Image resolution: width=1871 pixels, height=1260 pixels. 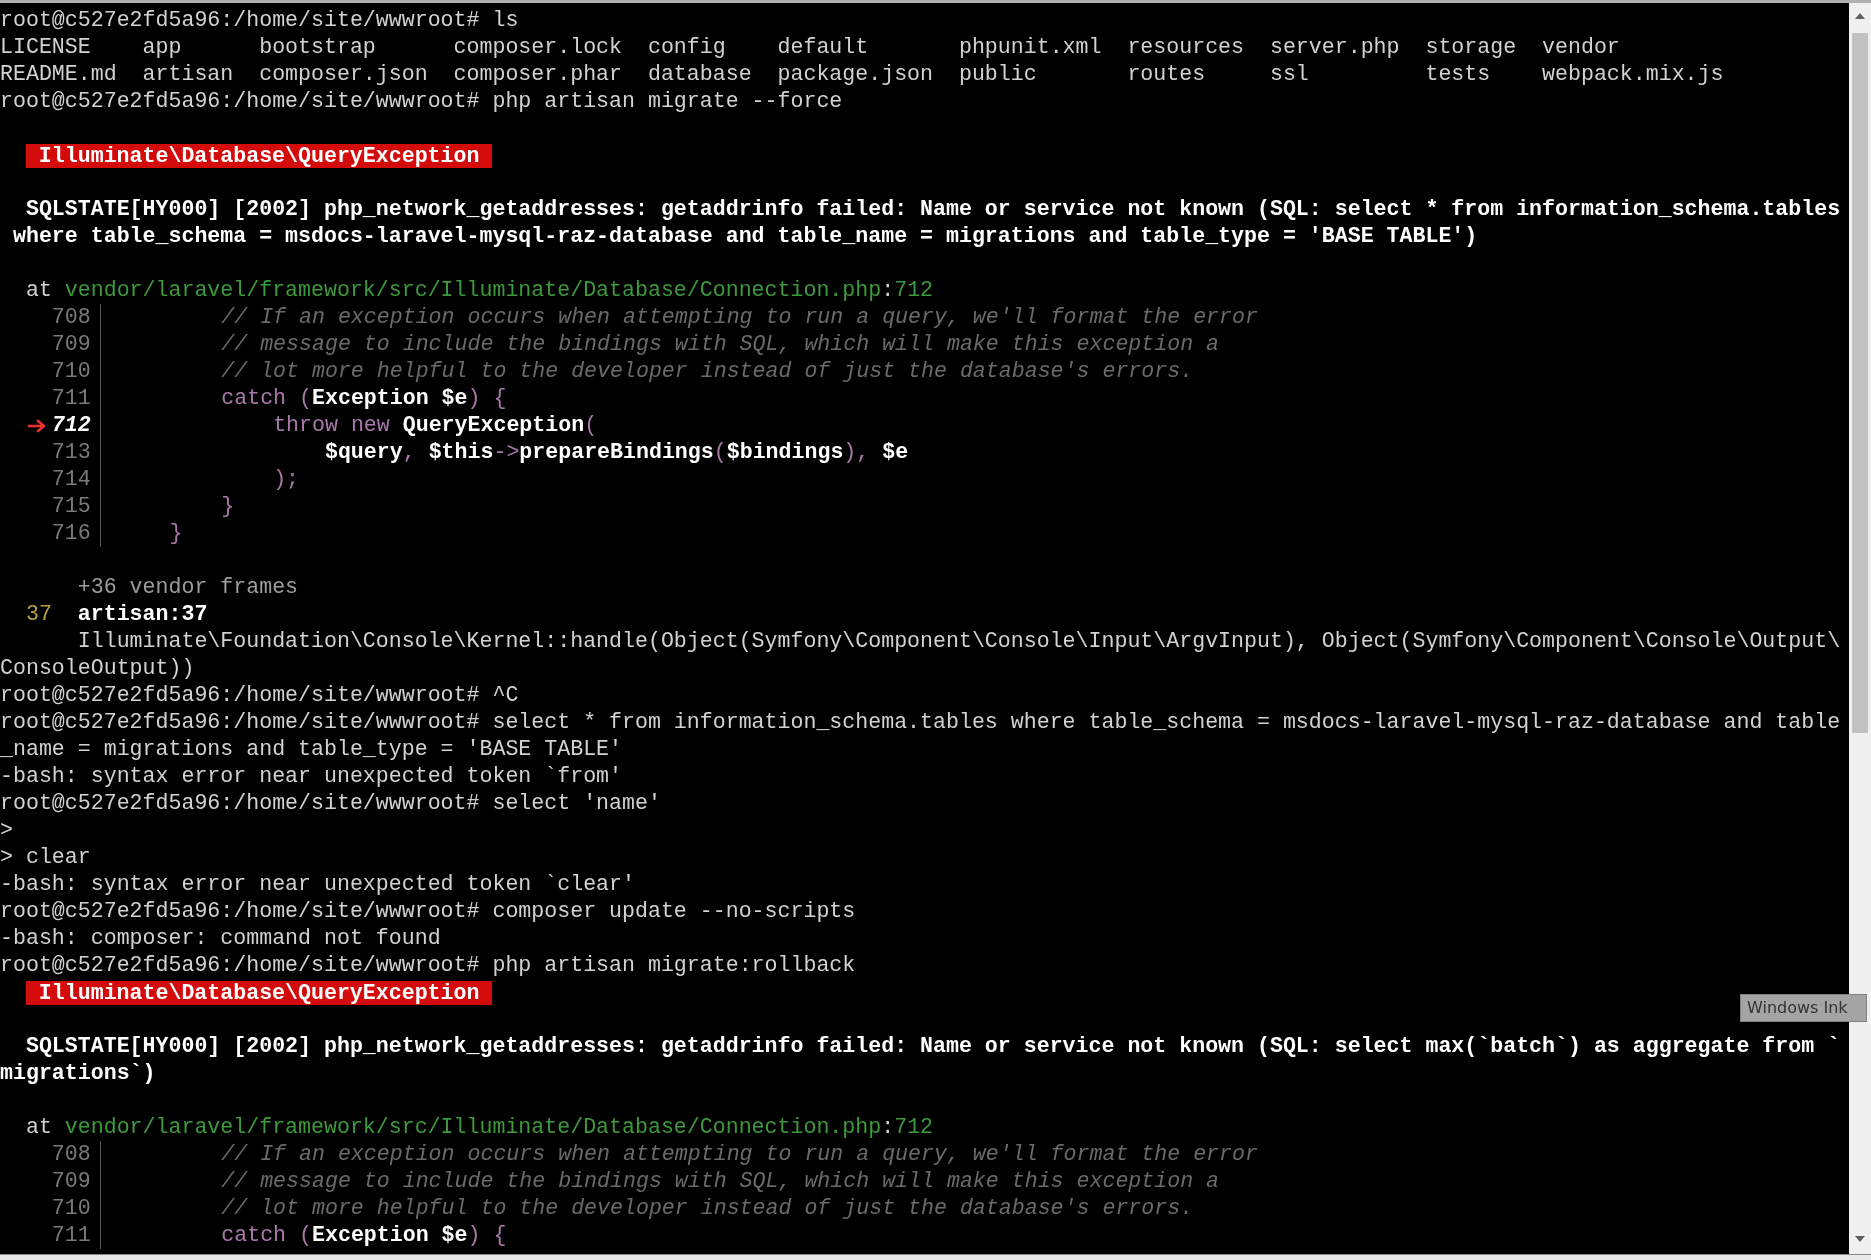 What do you see at coordinates (71, 425) in the screenshot?
I see `line-number: 712` at bounding box center [71, 425].